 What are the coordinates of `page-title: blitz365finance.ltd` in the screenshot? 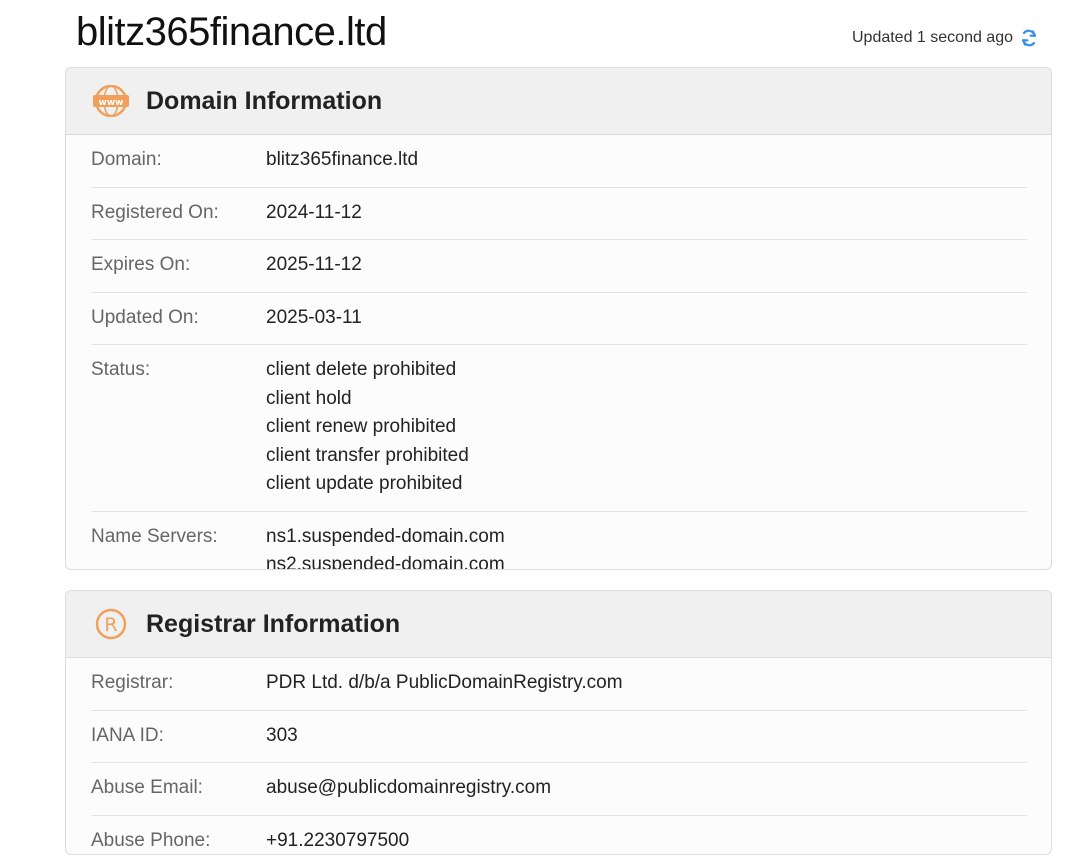 It's located at (231, 32).